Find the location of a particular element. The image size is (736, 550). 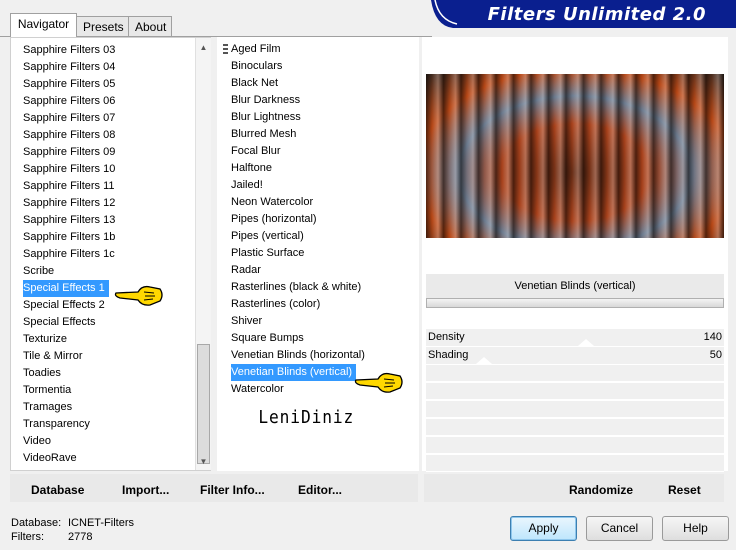

watermark-signature: LeniDiniz is located at coordinates (306, 417).